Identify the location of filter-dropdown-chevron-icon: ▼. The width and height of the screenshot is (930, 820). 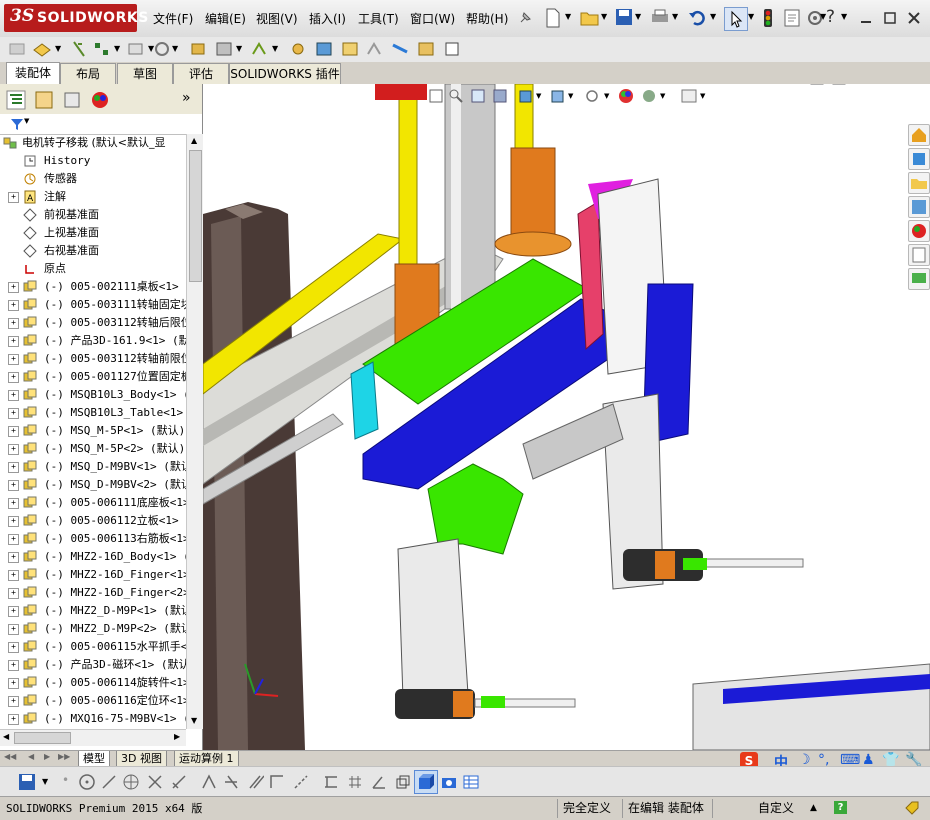
(26, 121).